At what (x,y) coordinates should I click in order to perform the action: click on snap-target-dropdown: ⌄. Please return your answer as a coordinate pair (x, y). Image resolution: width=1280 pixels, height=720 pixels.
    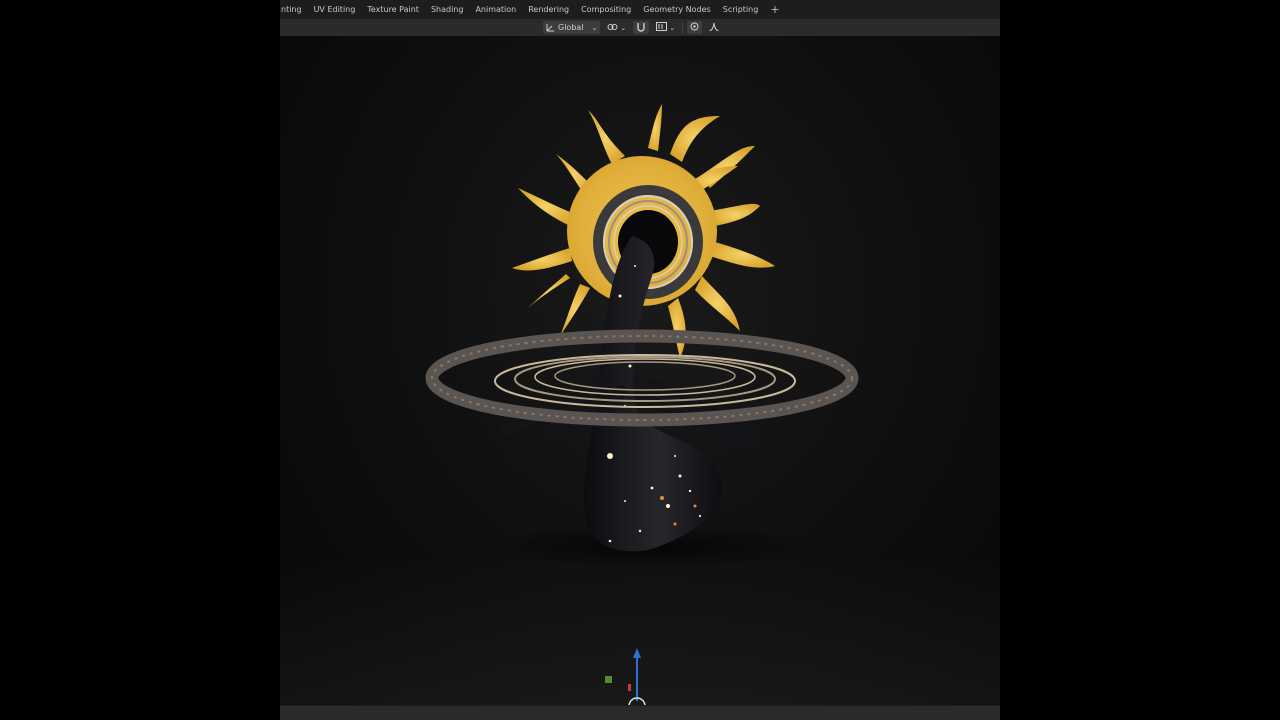
    Looking at the image, I should click on (665, 27).